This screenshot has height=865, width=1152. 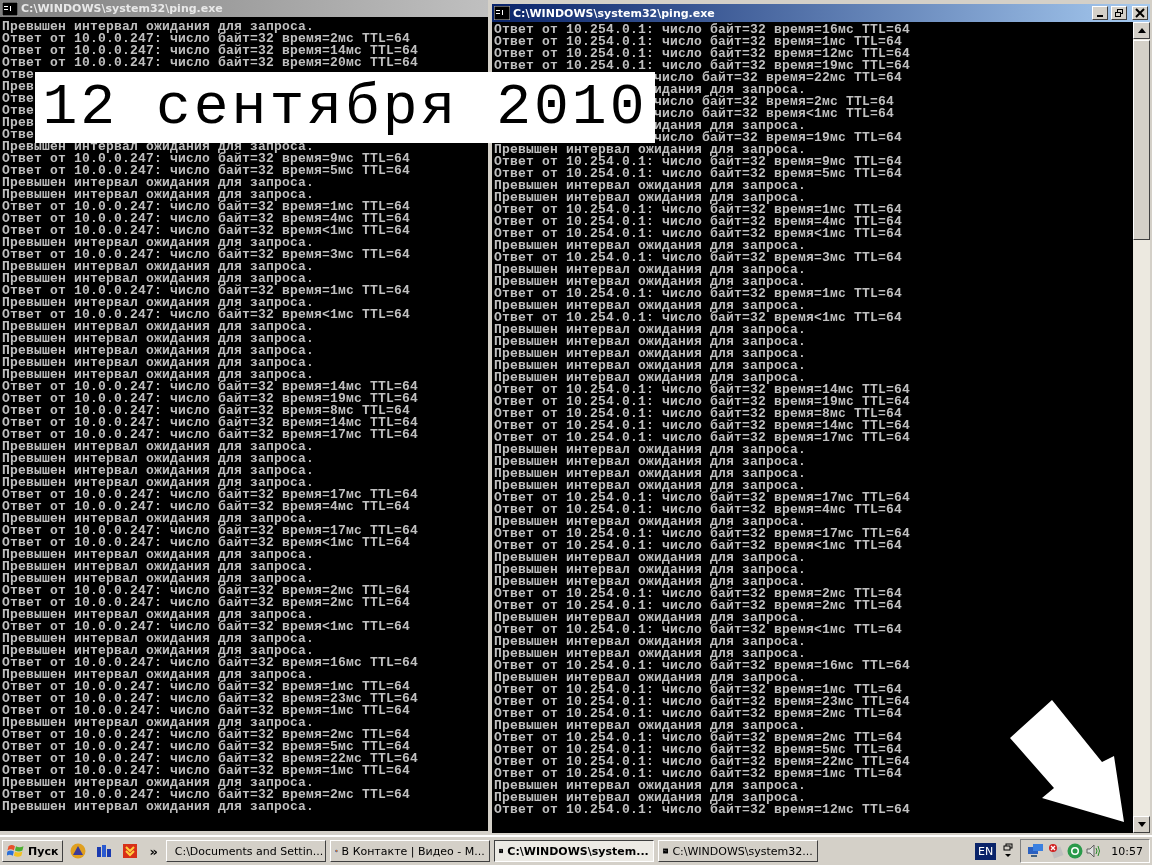 What do you see at coordinates (210, 387) in the screenshot?
I see `console-line: Ответ от 10.0.0.247: число байт=32 время=14мс TTL=64` at bounding box center [210, 387].